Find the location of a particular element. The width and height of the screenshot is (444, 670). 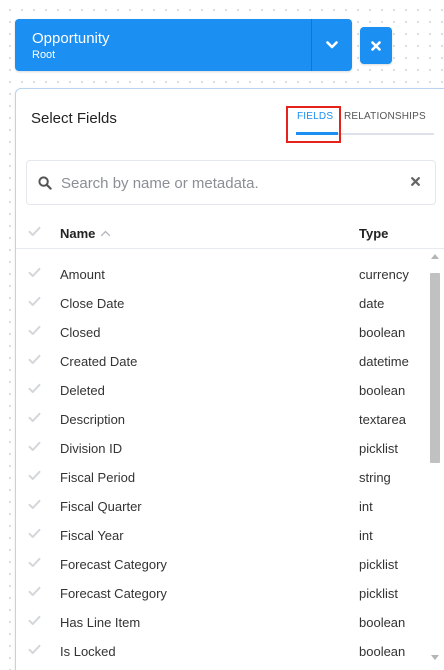

scroll-up-arrow-icon is located at coordinates (435, 256).